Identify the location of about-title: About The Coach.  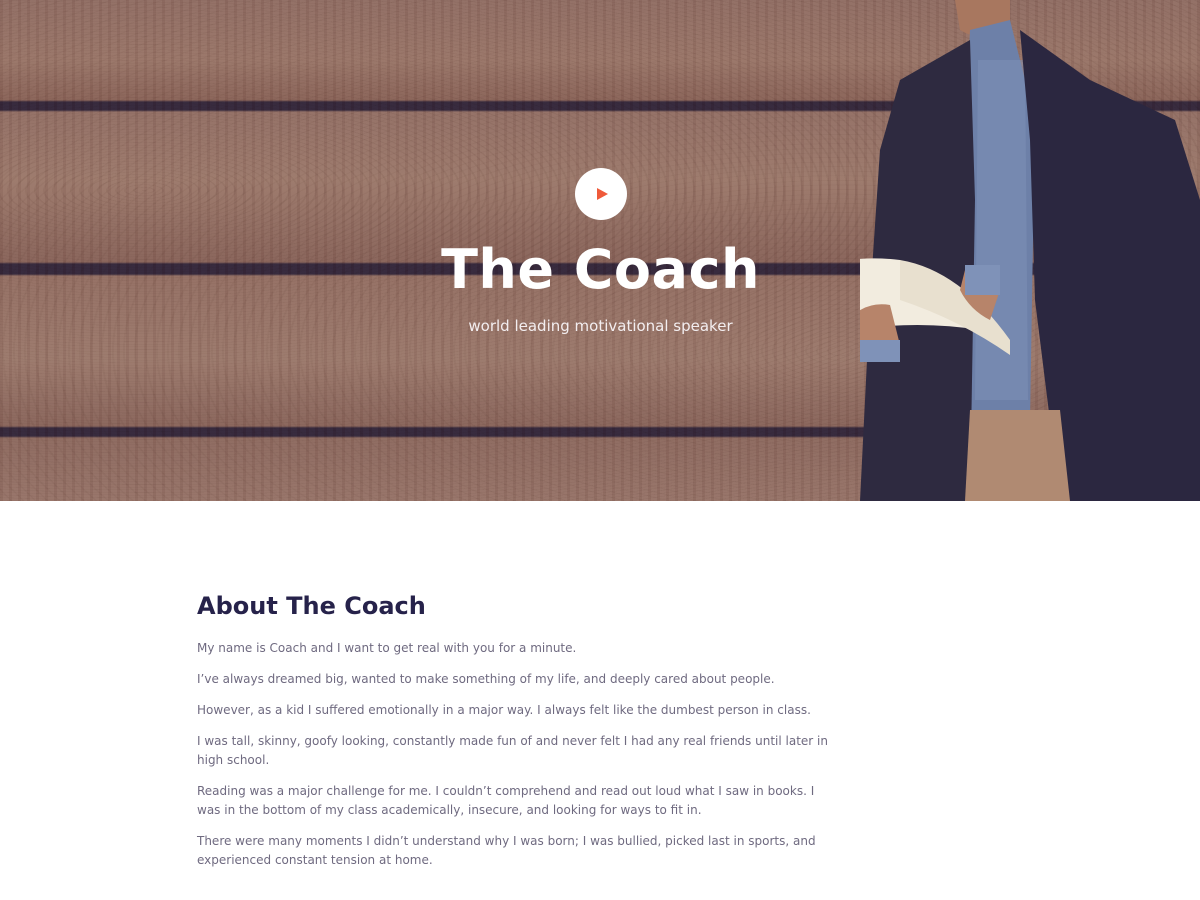
(311, 606).